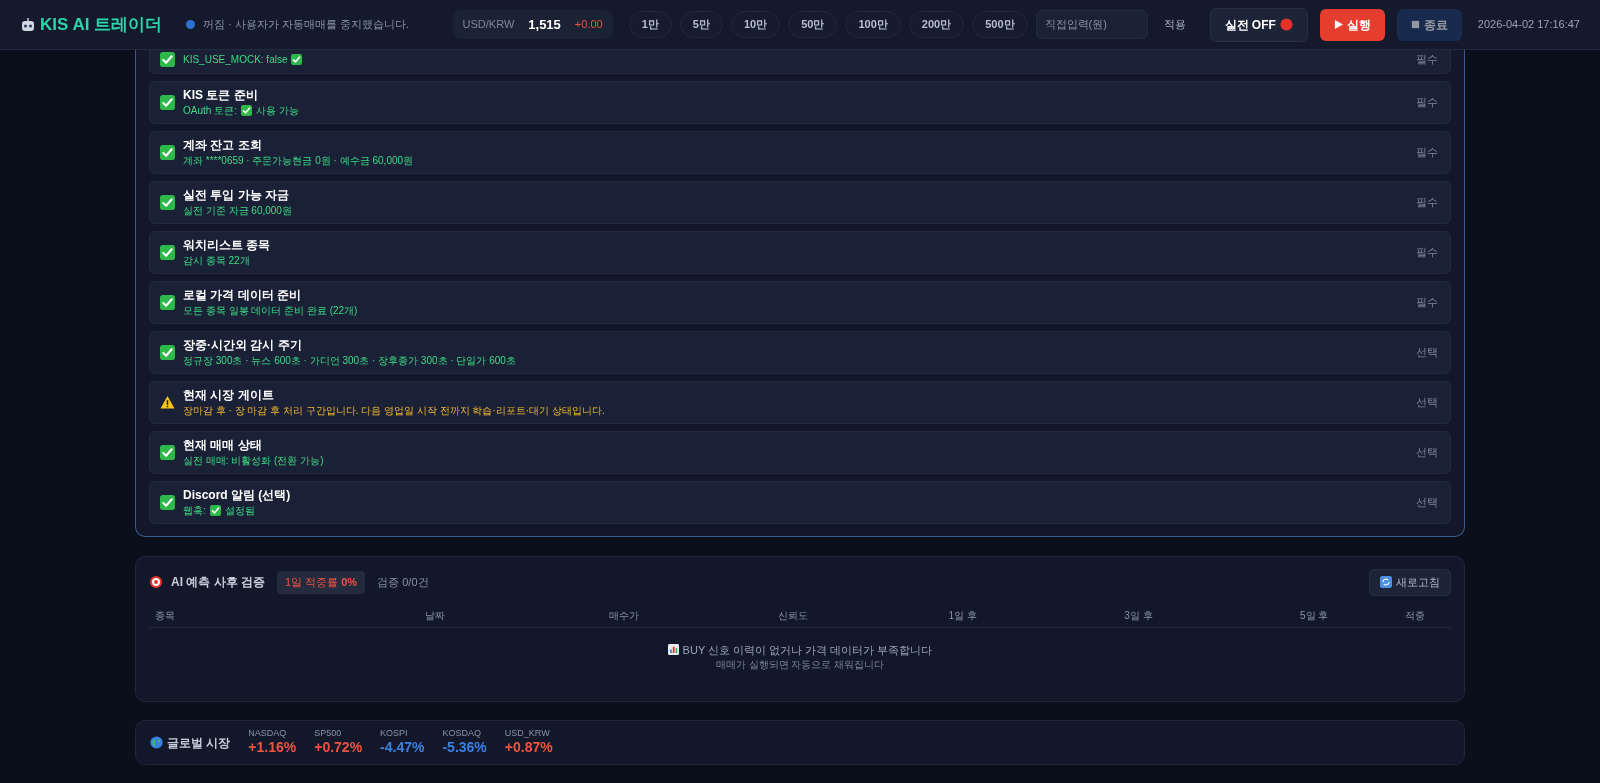 This screenshot has height=783, width=1600. Describe the element at coordinates (394, 410) in the screenshot. I see `item-detail: 장마감 후 · 장 마감 후 처리 구간입니다. 다음 영업일 시작 전까지 학습·리포트·대기 상태입니다.` at that location.